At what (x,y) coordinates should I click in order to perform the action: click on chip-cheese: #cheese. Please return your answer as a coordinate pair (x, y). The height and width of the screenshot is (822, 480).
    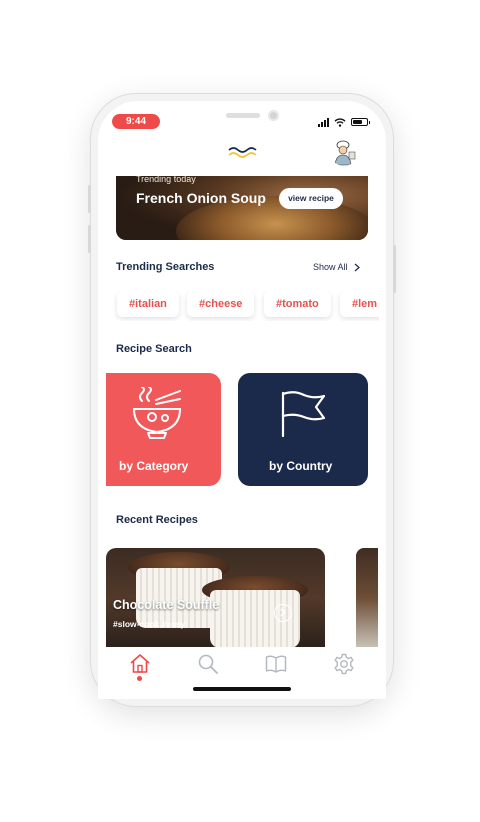
    Looking at the image, I should click on (221, 304).